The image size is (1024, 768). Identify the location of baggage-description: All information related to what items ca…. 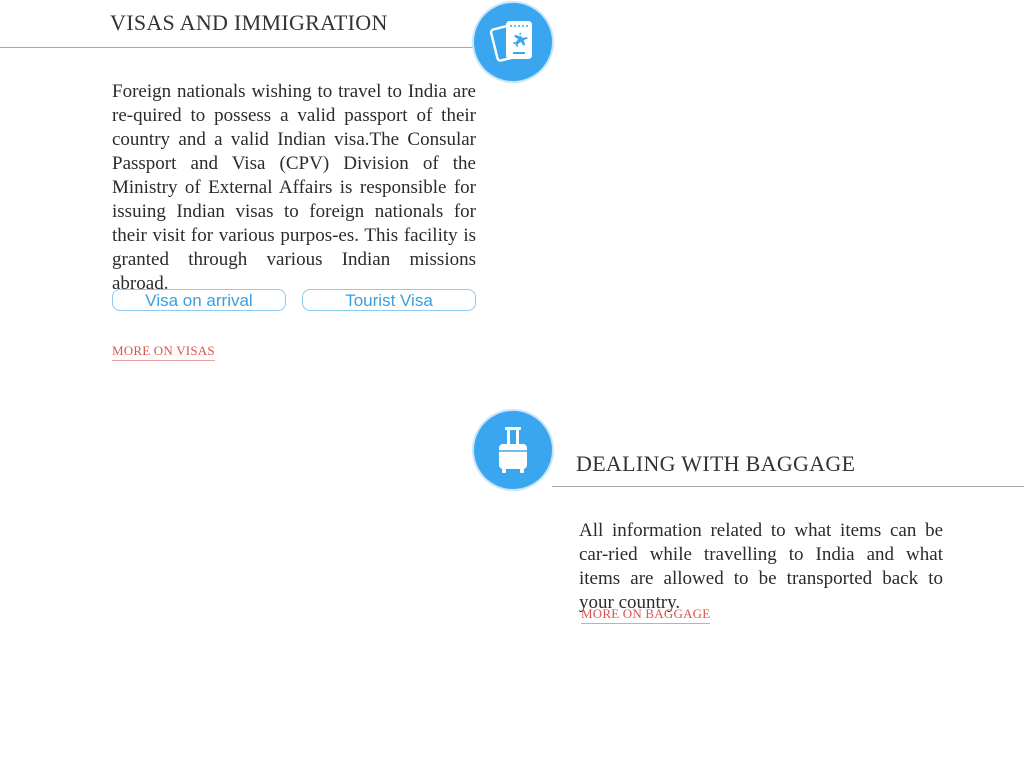
(761, 566).